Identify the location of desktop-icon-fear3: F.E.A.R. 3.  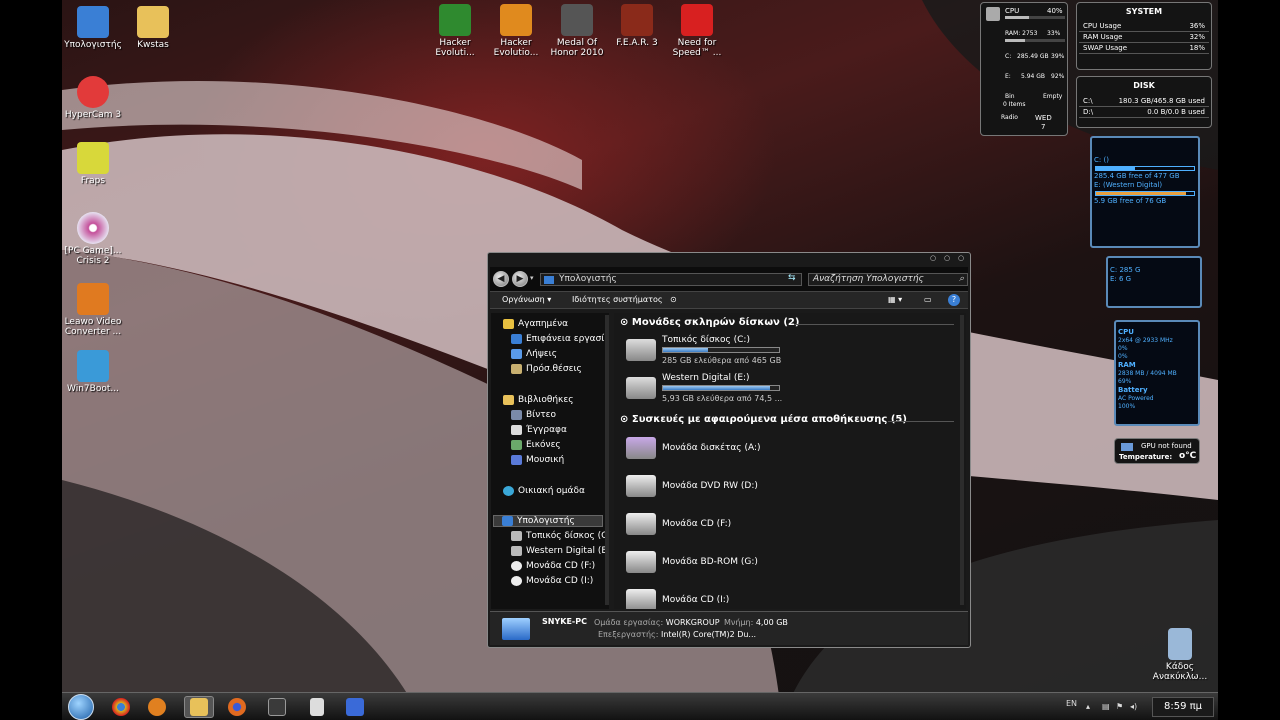
(637, 26).